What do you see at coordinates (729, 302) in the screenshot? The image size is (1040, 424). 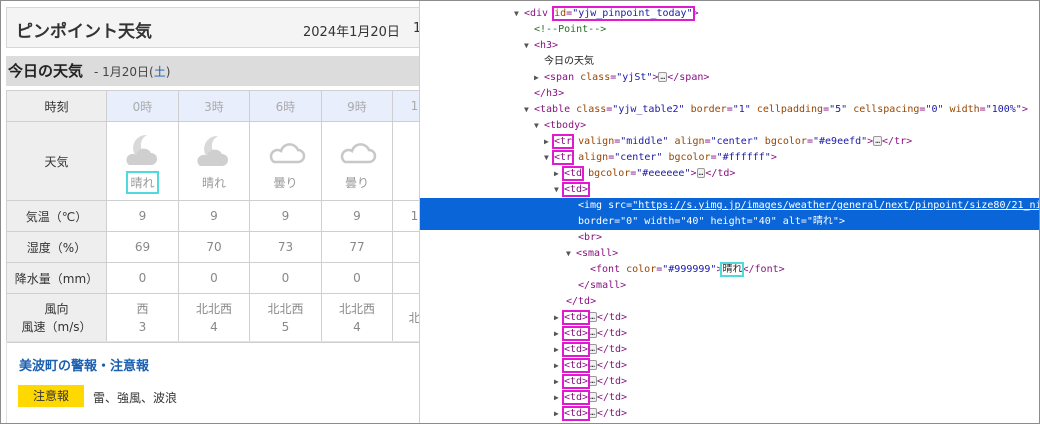 I see `dom-node-td-close: </td>` at bounding box center [729, 302].